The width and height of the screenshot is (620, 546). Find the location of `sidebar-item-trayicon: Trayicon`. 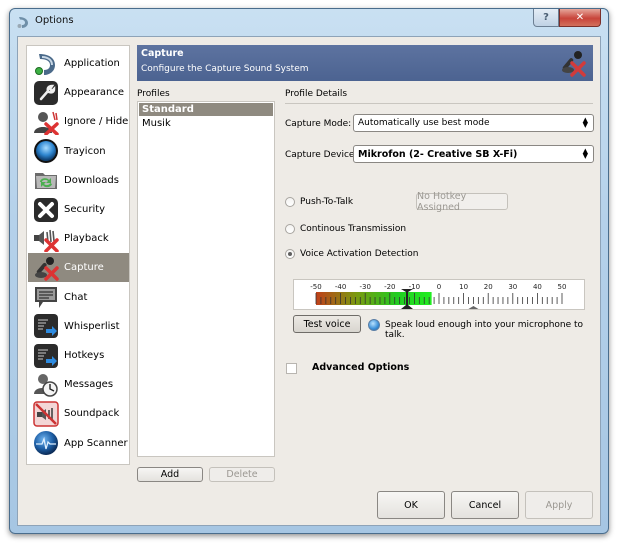

sidebar-item-trayicon: Trayicon is located at coordinates (78, 151).